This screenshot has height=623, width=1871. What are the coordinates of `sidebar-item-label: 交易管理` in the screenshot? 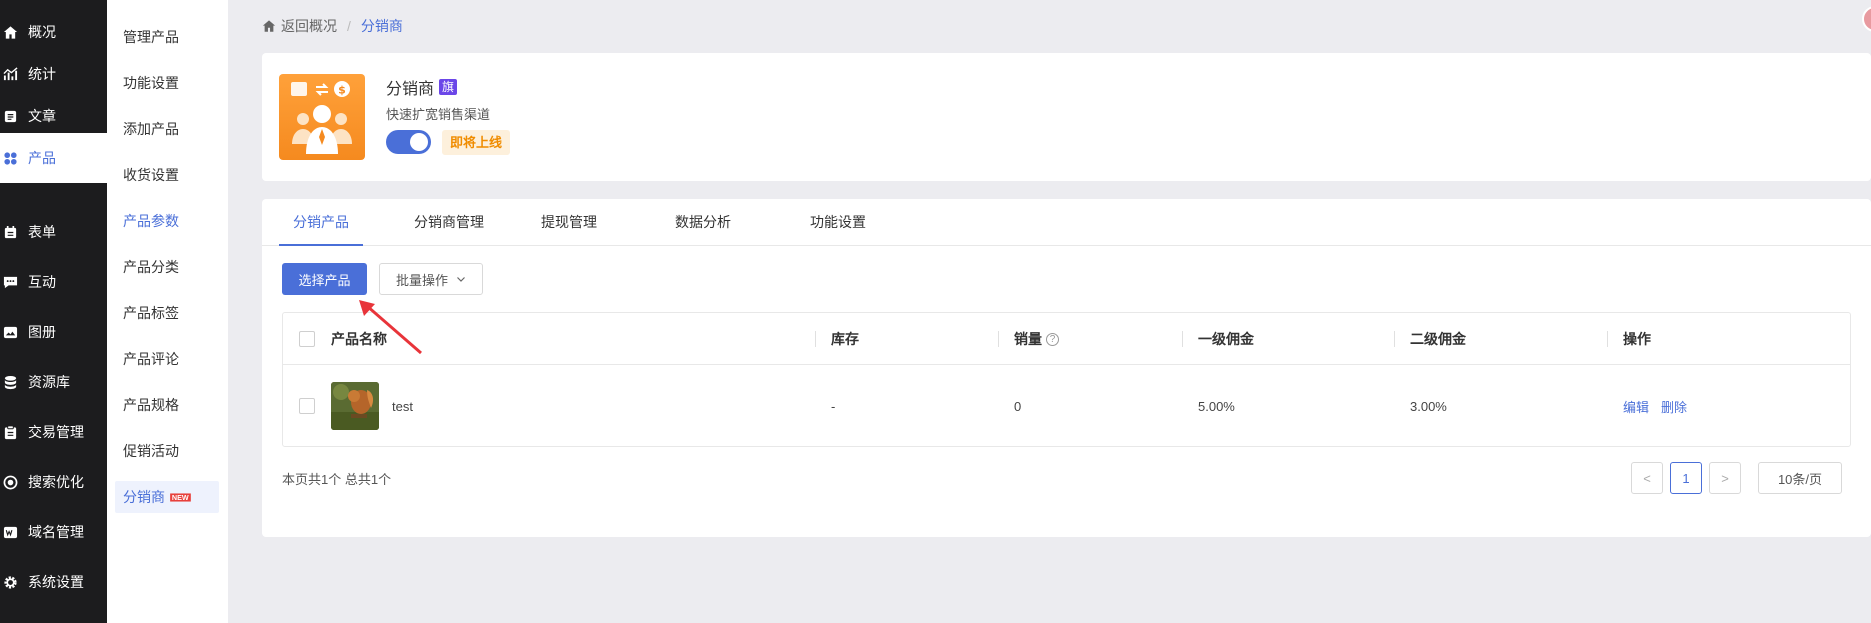 It's located at (56, 432).